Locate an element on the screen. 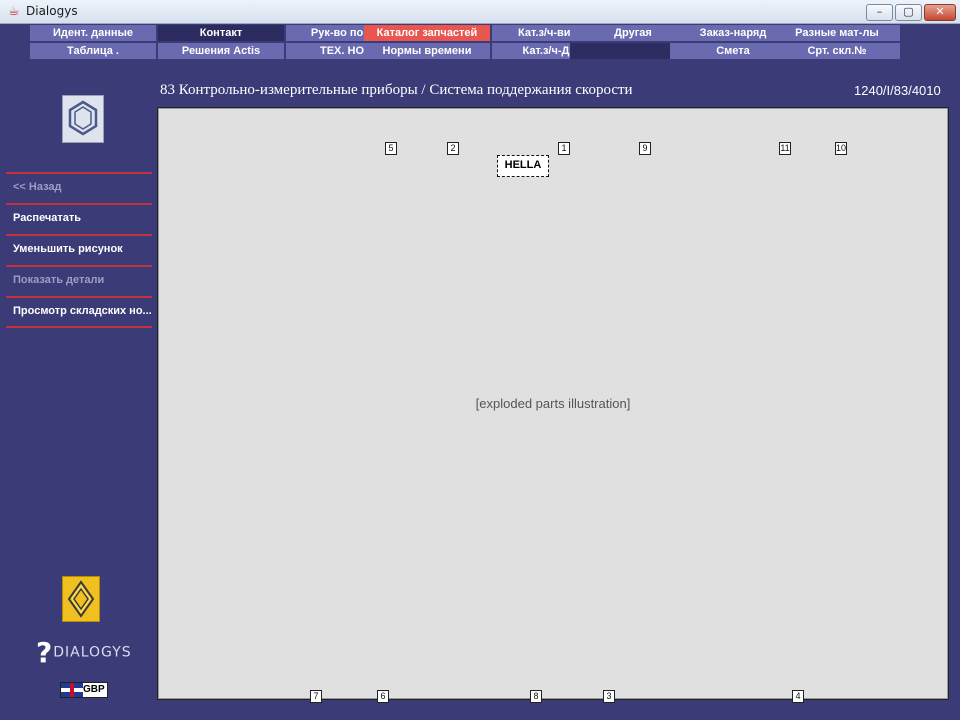  nut-logo-icon is located at coordinates (83, 119).